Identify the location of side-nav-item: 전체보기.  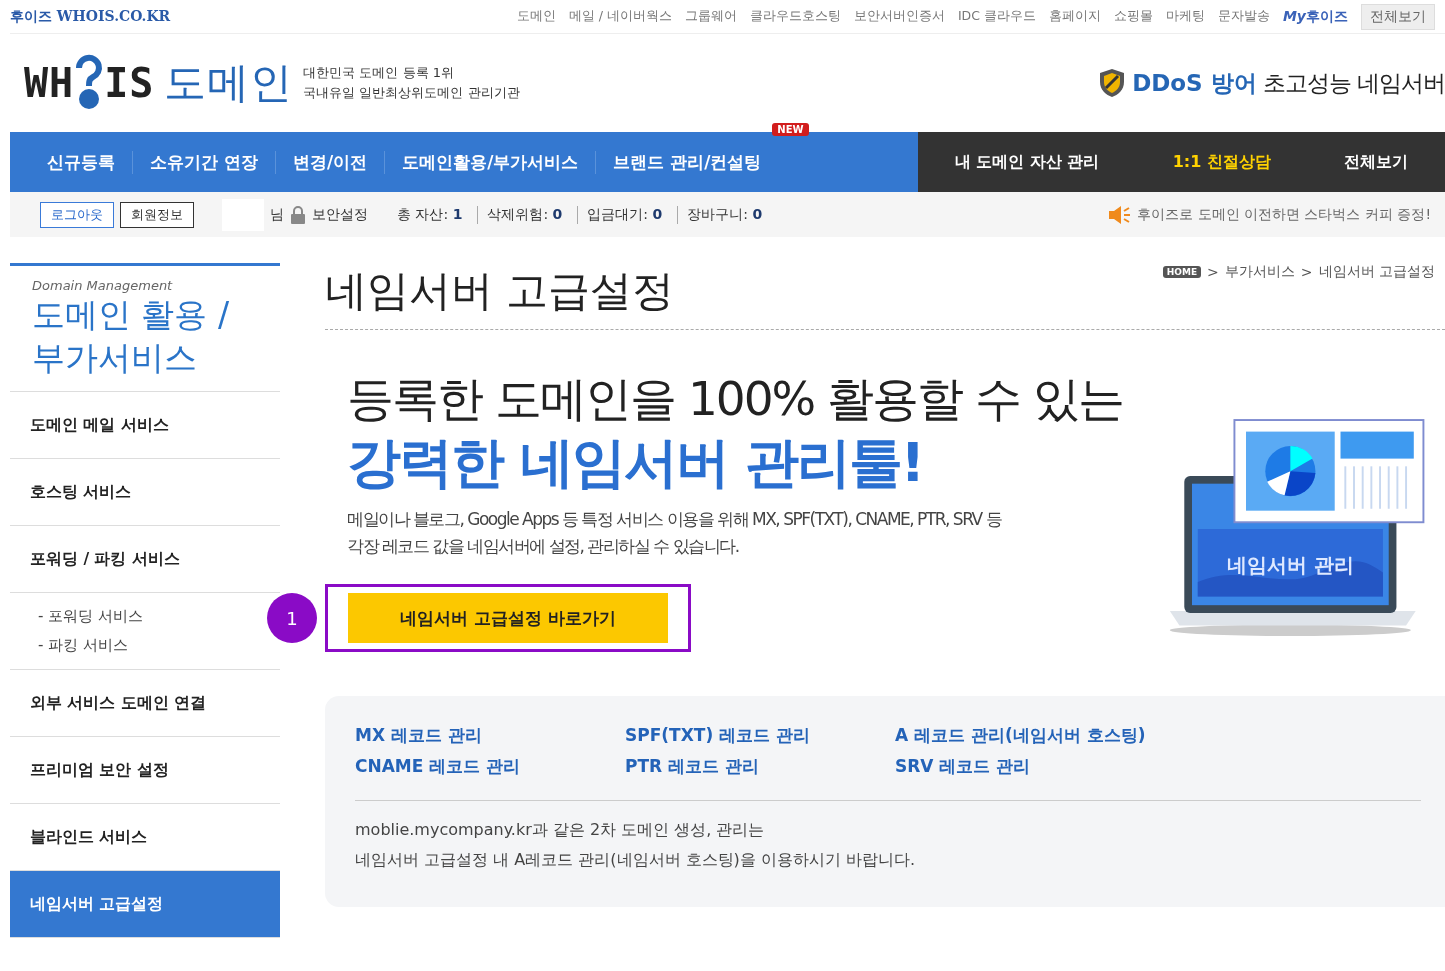
(1376, 162).